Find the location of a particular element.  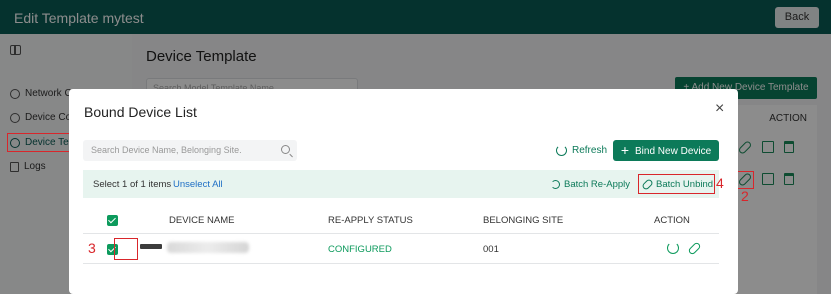

column-action: ACTION is located at coordinates (672, 220).